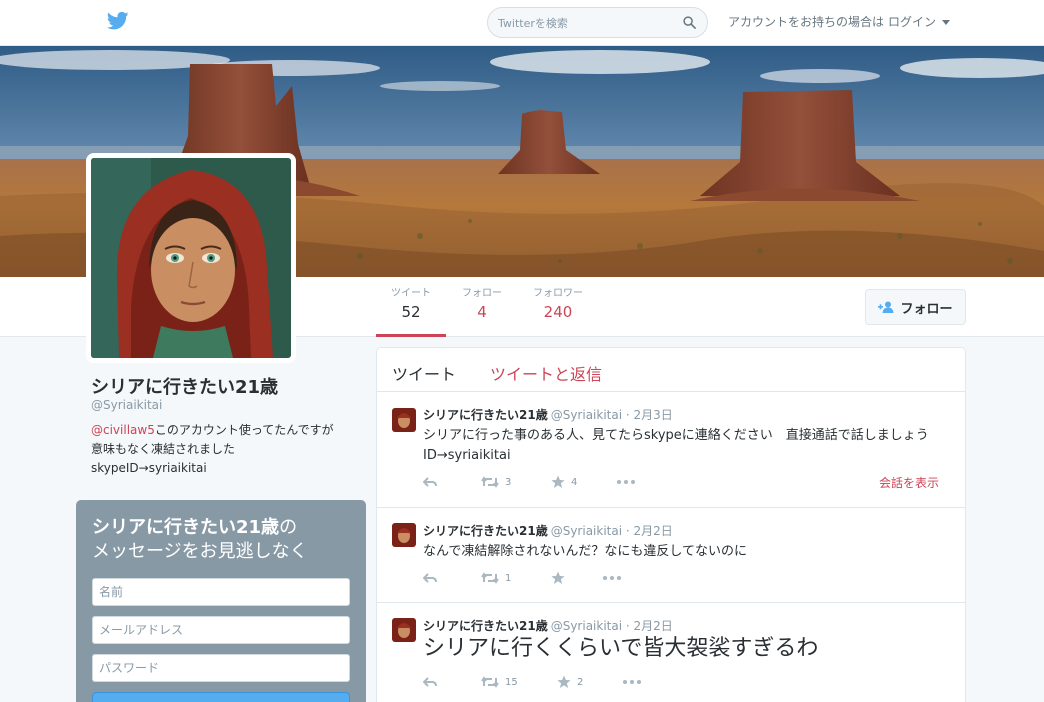 The width and height of the screenshot is (1044, 702). What do you see at coordinates (621, 648) in the screenshot?
I see `tweet-text: シリアに行くくらいで皆大袈裟すぎるわ` at bounding box center [621, 648].